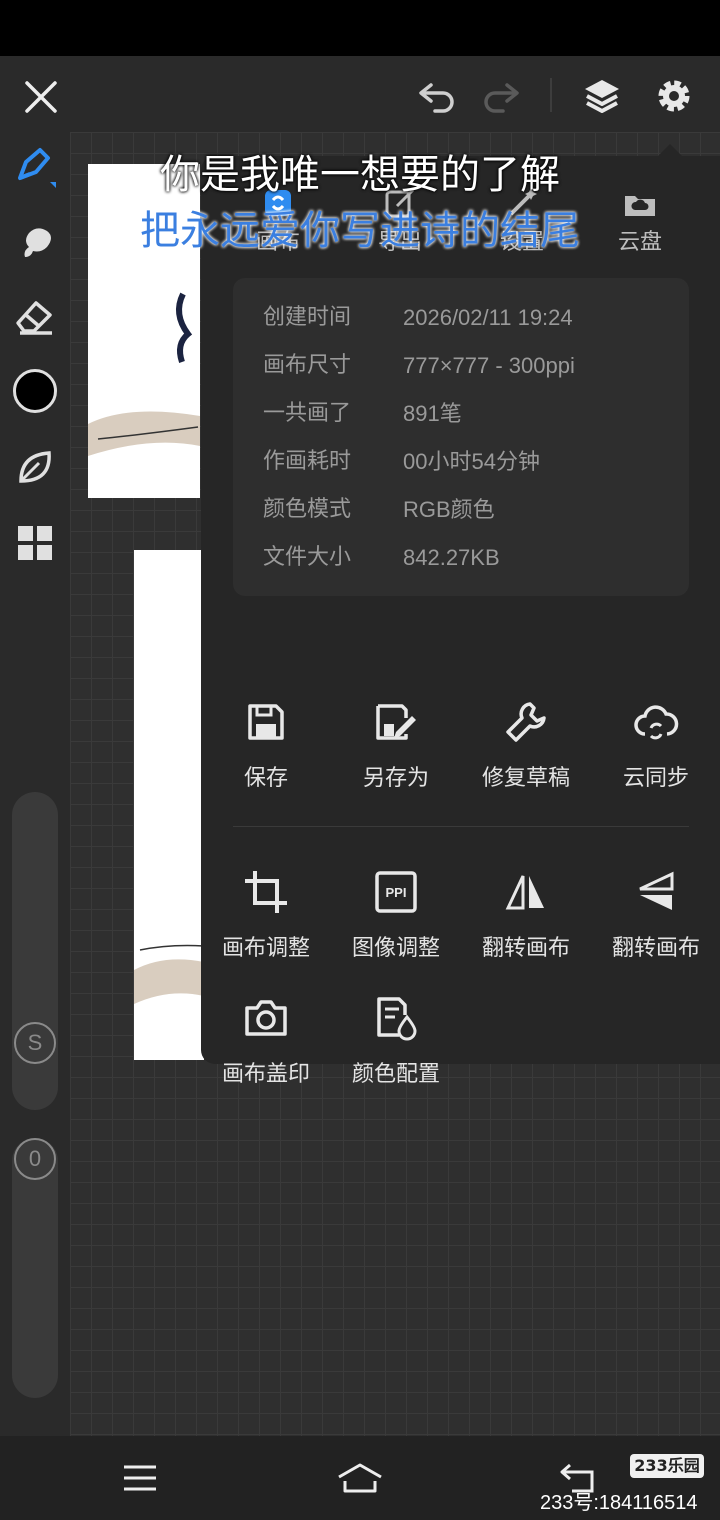  What do you see at coordinates (526, 722) in the screenshot?
I see `wrench-icon` at bounding box center [526, 722].